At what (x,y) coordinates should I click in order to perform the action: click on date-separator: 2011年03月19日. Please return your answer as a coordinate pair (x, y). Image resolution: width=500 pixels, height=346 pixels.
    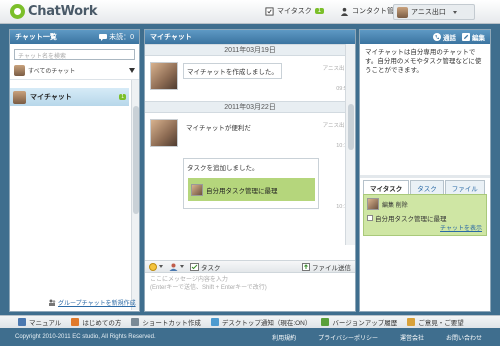
    Looking at the image, I should click on (250, 50).